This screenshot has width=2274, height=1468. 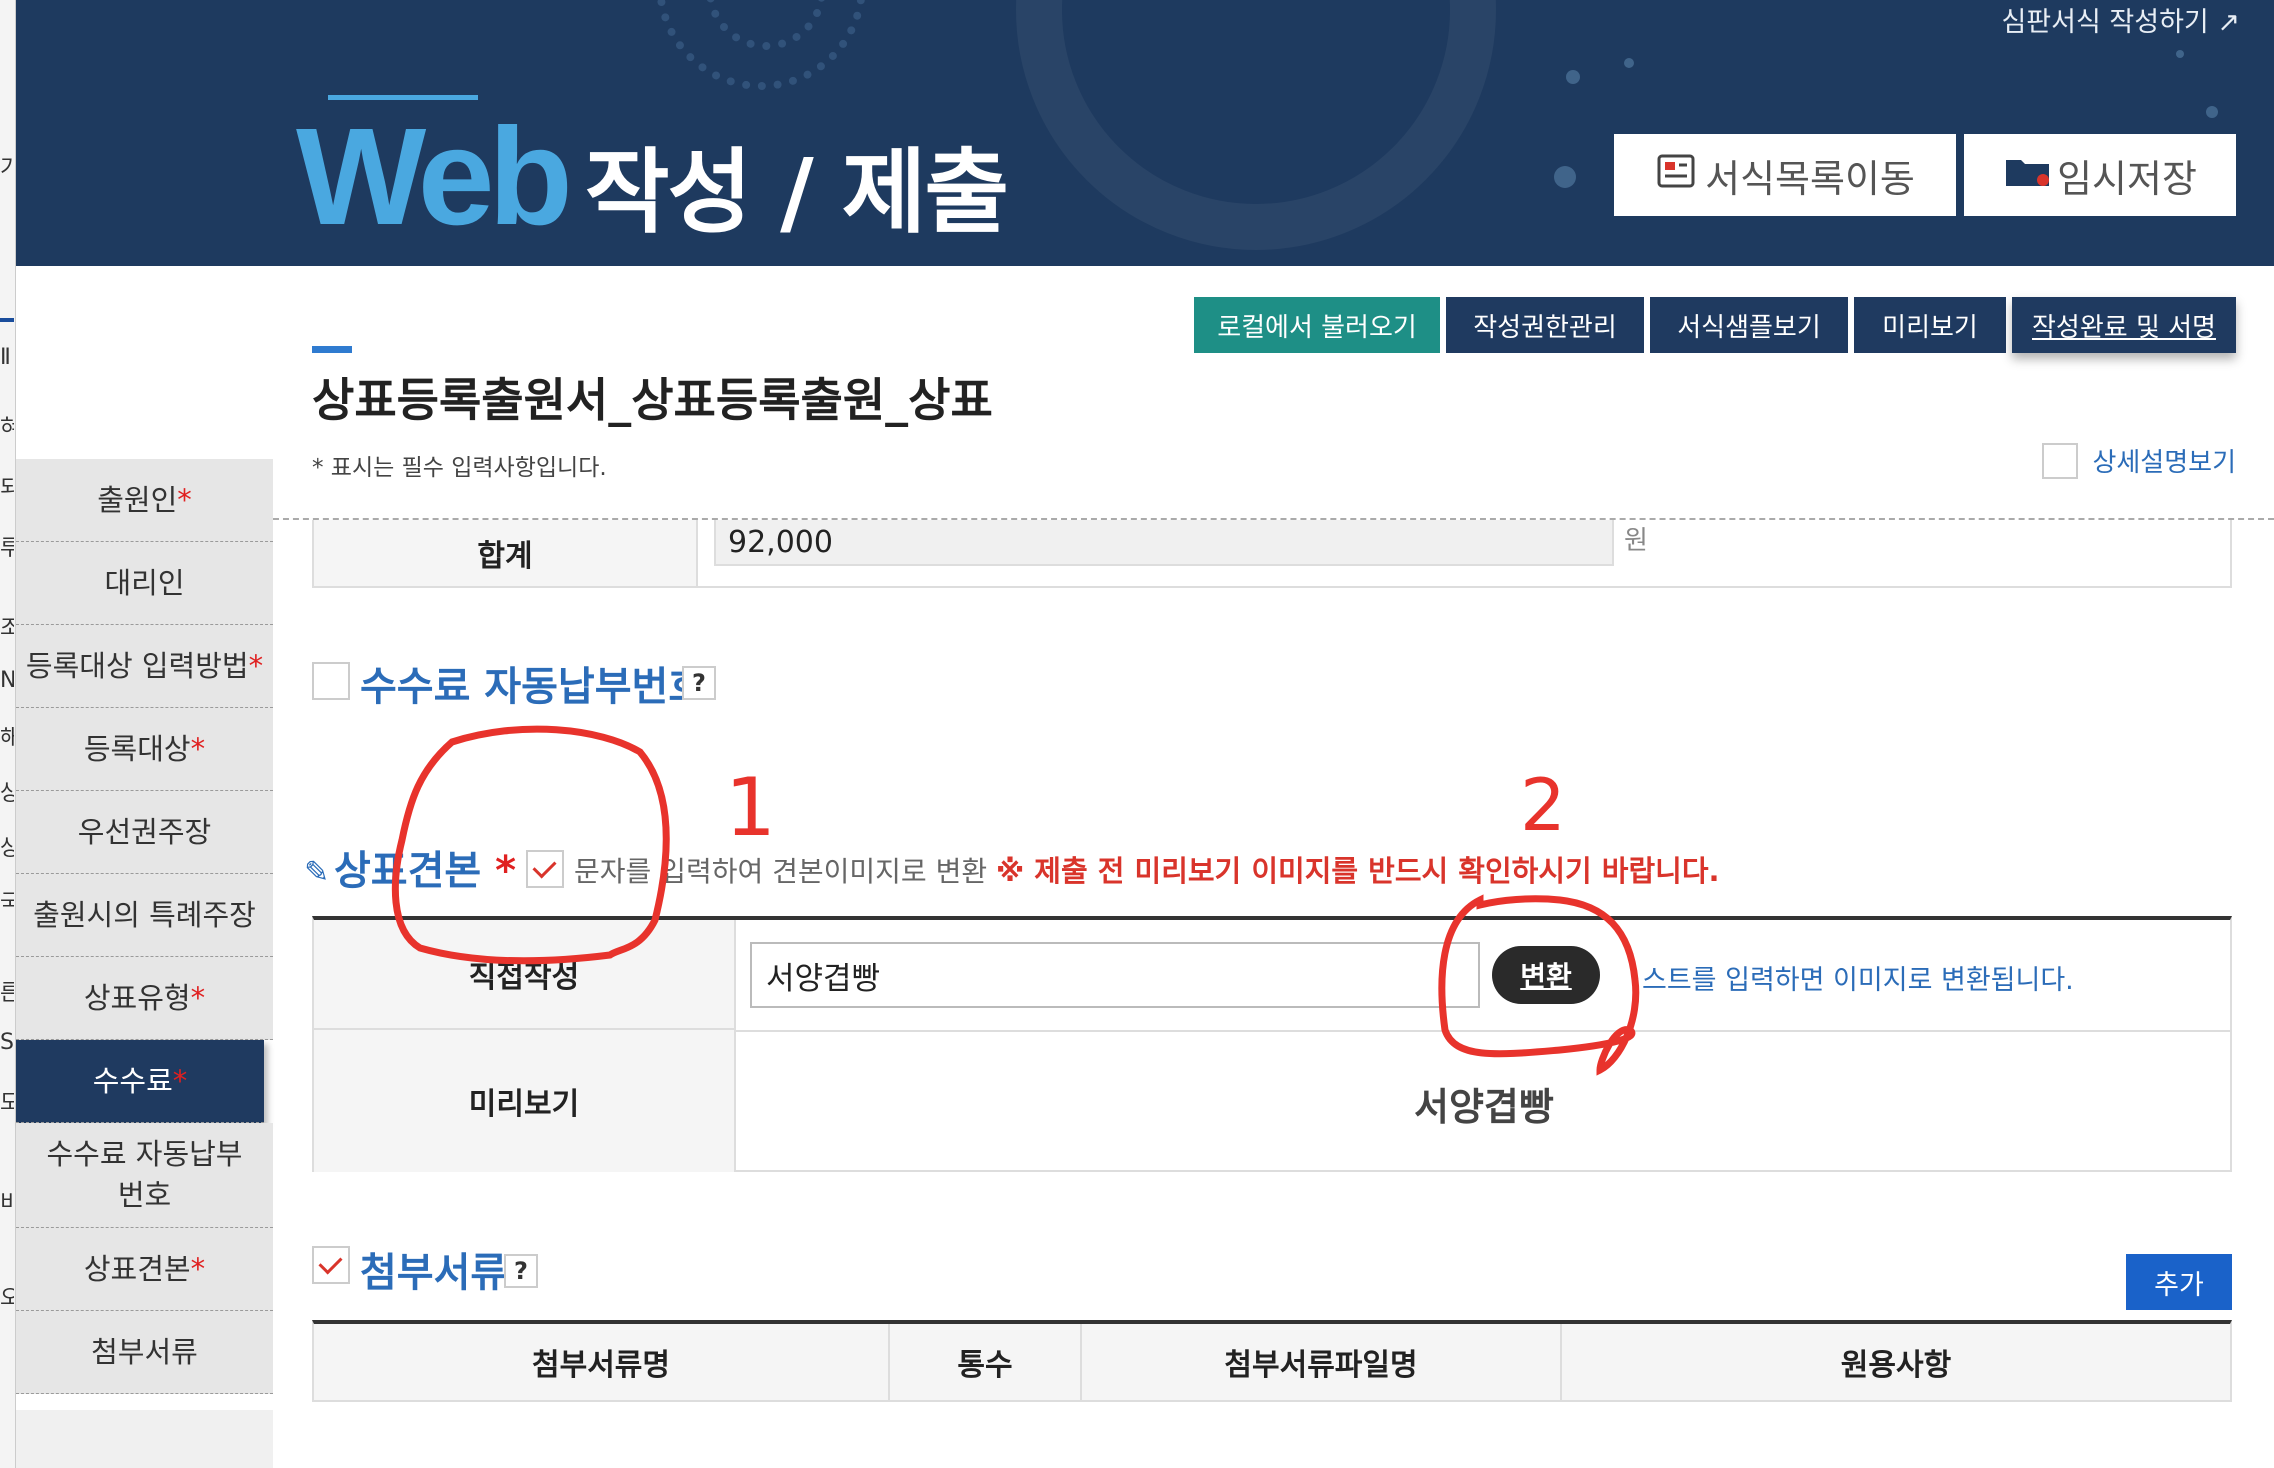 What do you see at coordinates (434, 1273) in the screenshot?
I see `attachments-title: 첨부서류` at bounding box center [434, 1273].